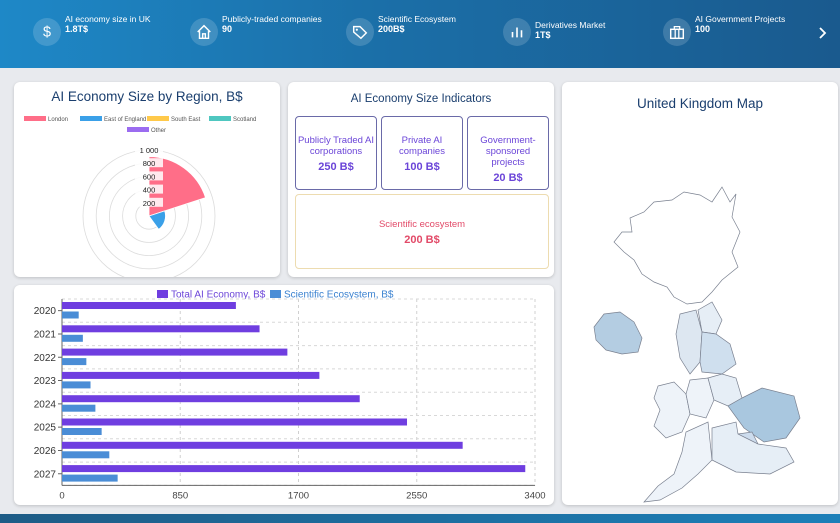  What do you see at coordinates (61, 495) in the screenshot?
I see `x-tick-label: 0` at bounding box center [61, 495].